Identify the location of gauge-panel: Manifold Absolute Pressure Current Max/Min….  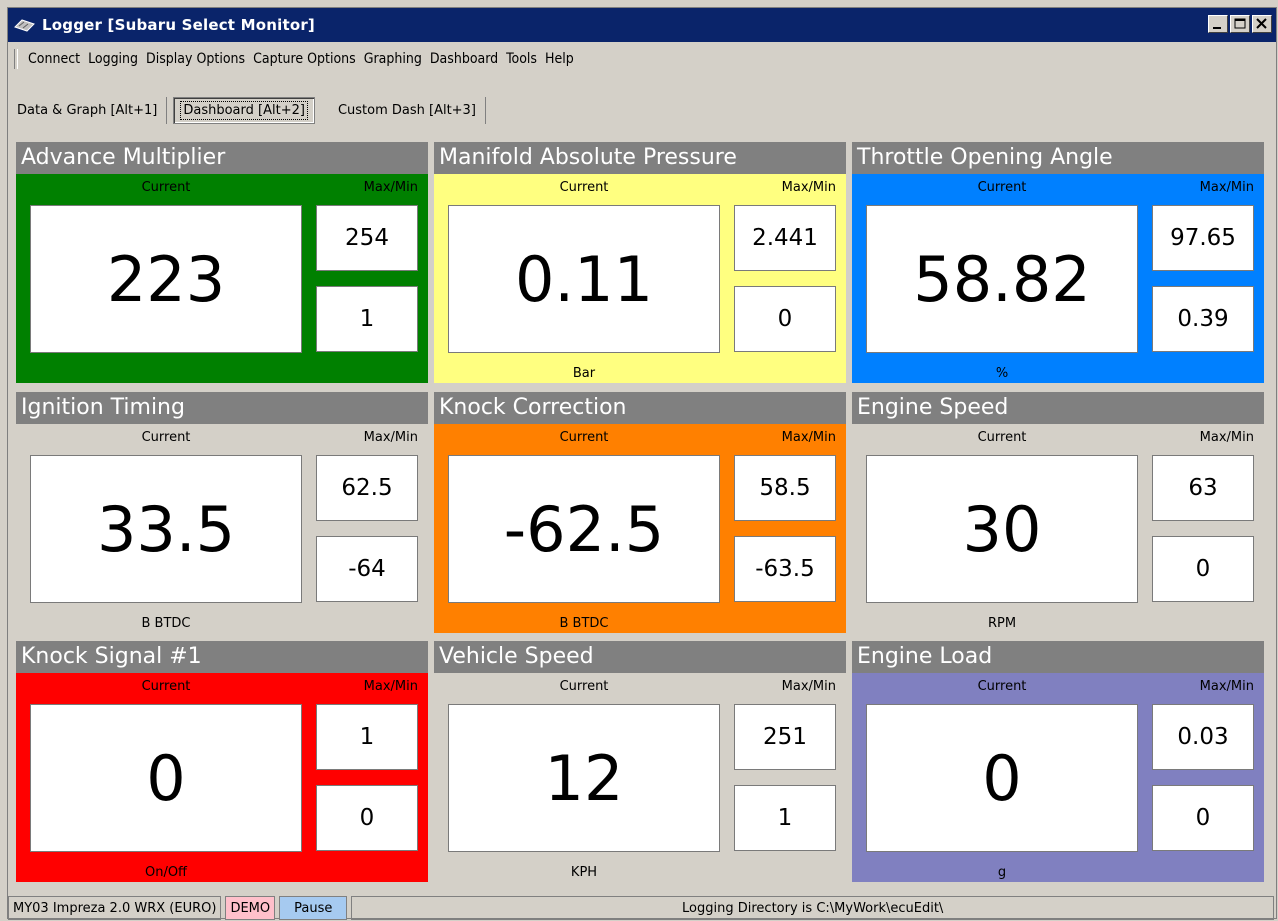
(640, 262).